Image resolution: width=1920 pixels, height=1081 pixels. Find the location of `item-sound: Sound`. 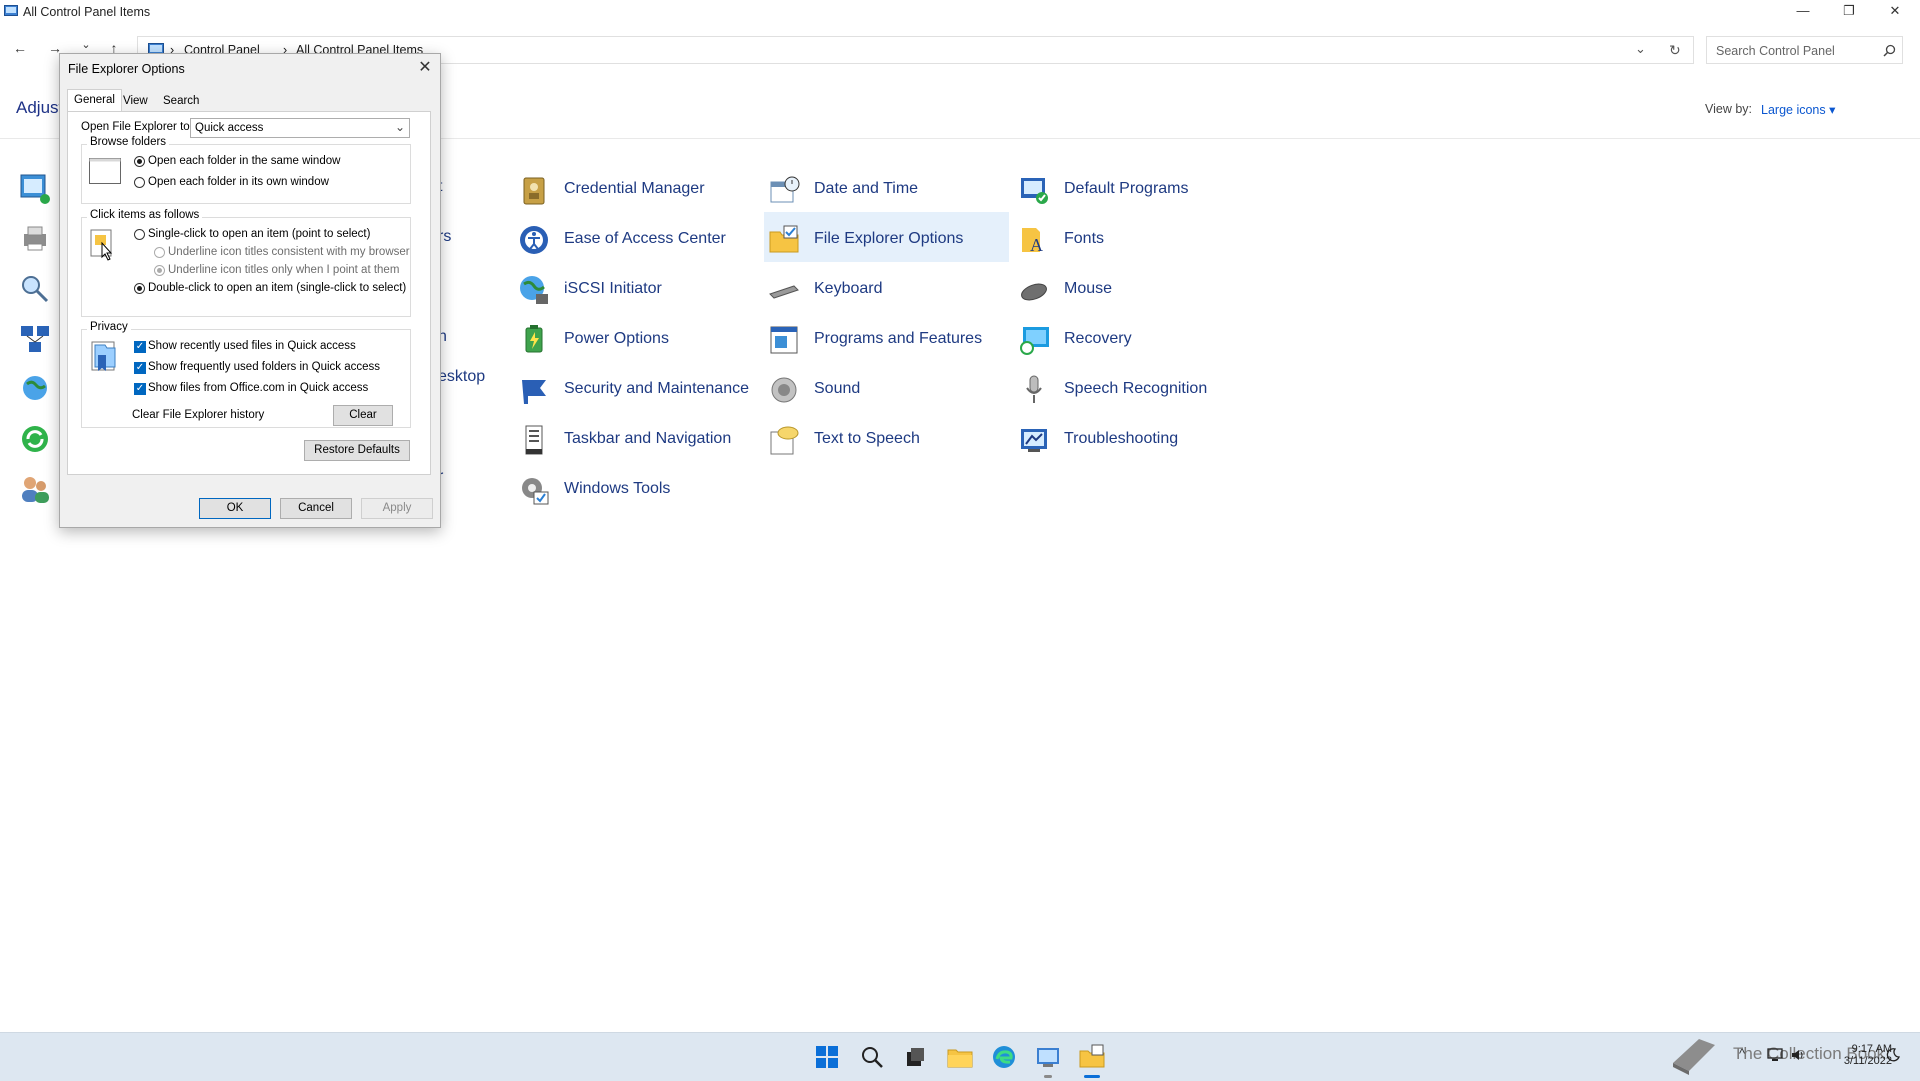

item-sound: Sound is located at coordinates (882, 388).